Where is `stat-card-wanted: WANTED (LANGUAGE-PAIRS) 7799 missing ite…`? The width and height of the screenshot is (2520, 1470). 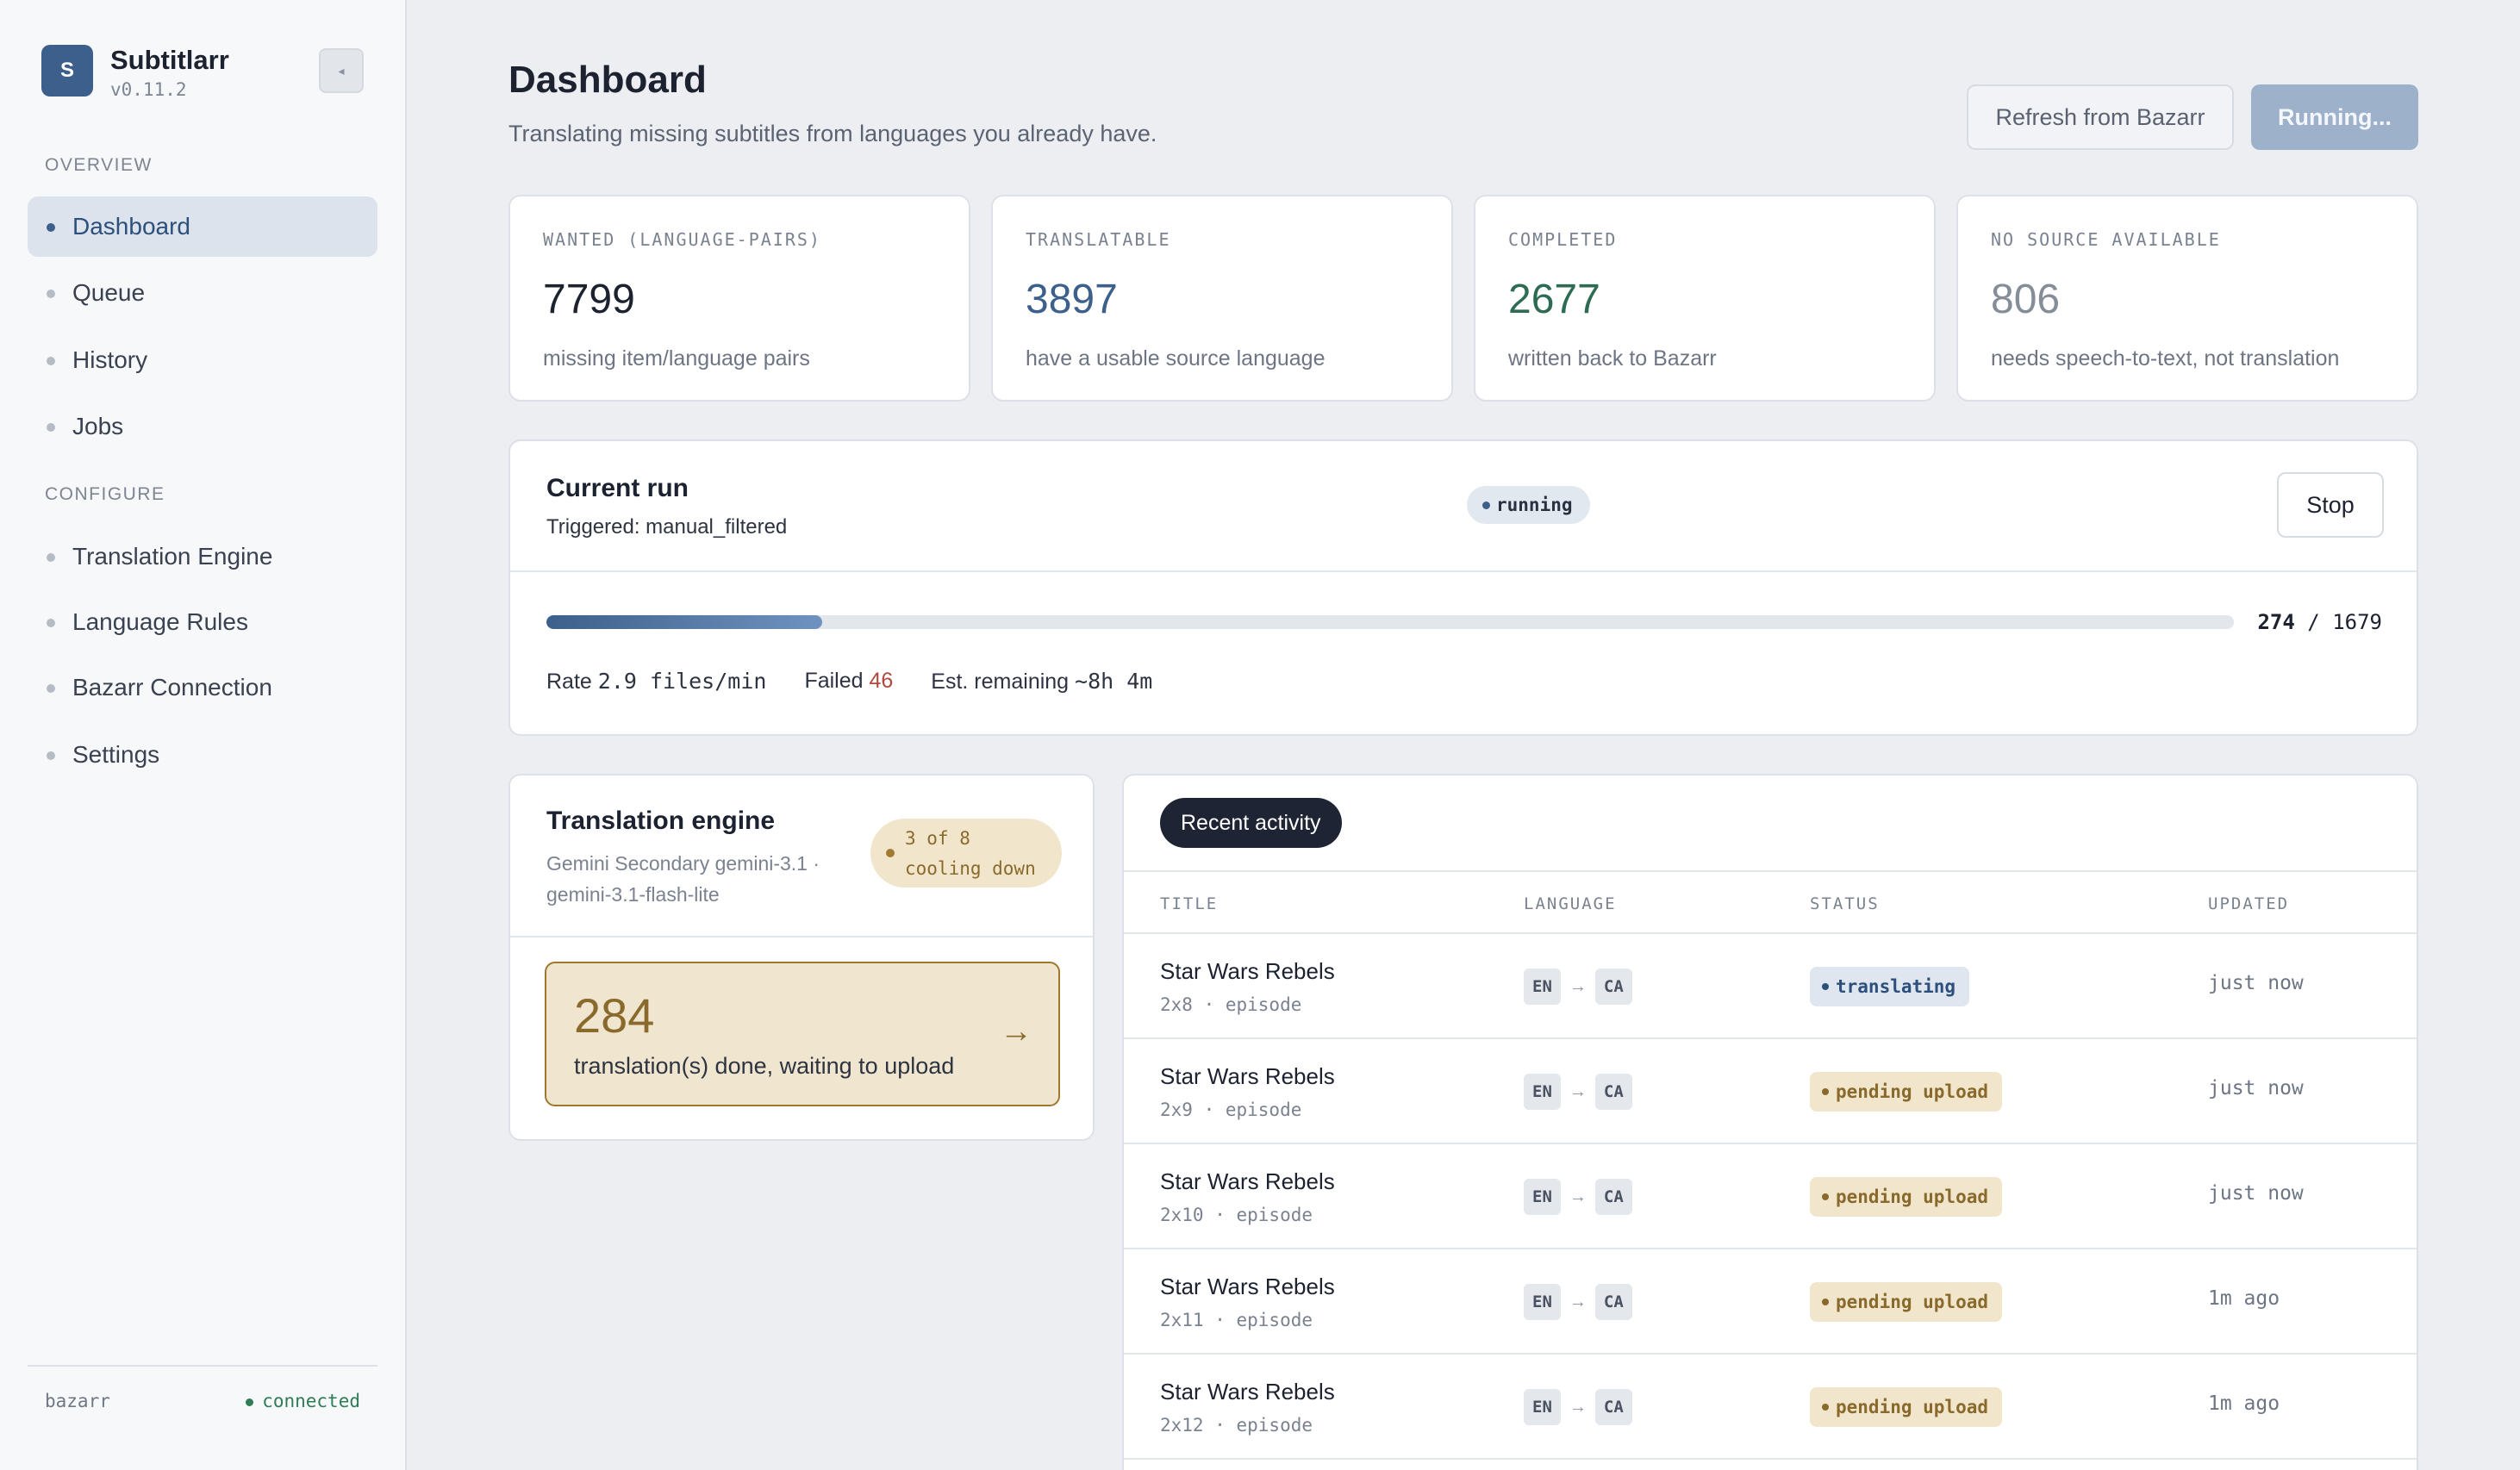
stat-card-wanted: WANTED (LANGUAGE-PAIRS) 7799 missing ite… is located at coordinates (739, 298).